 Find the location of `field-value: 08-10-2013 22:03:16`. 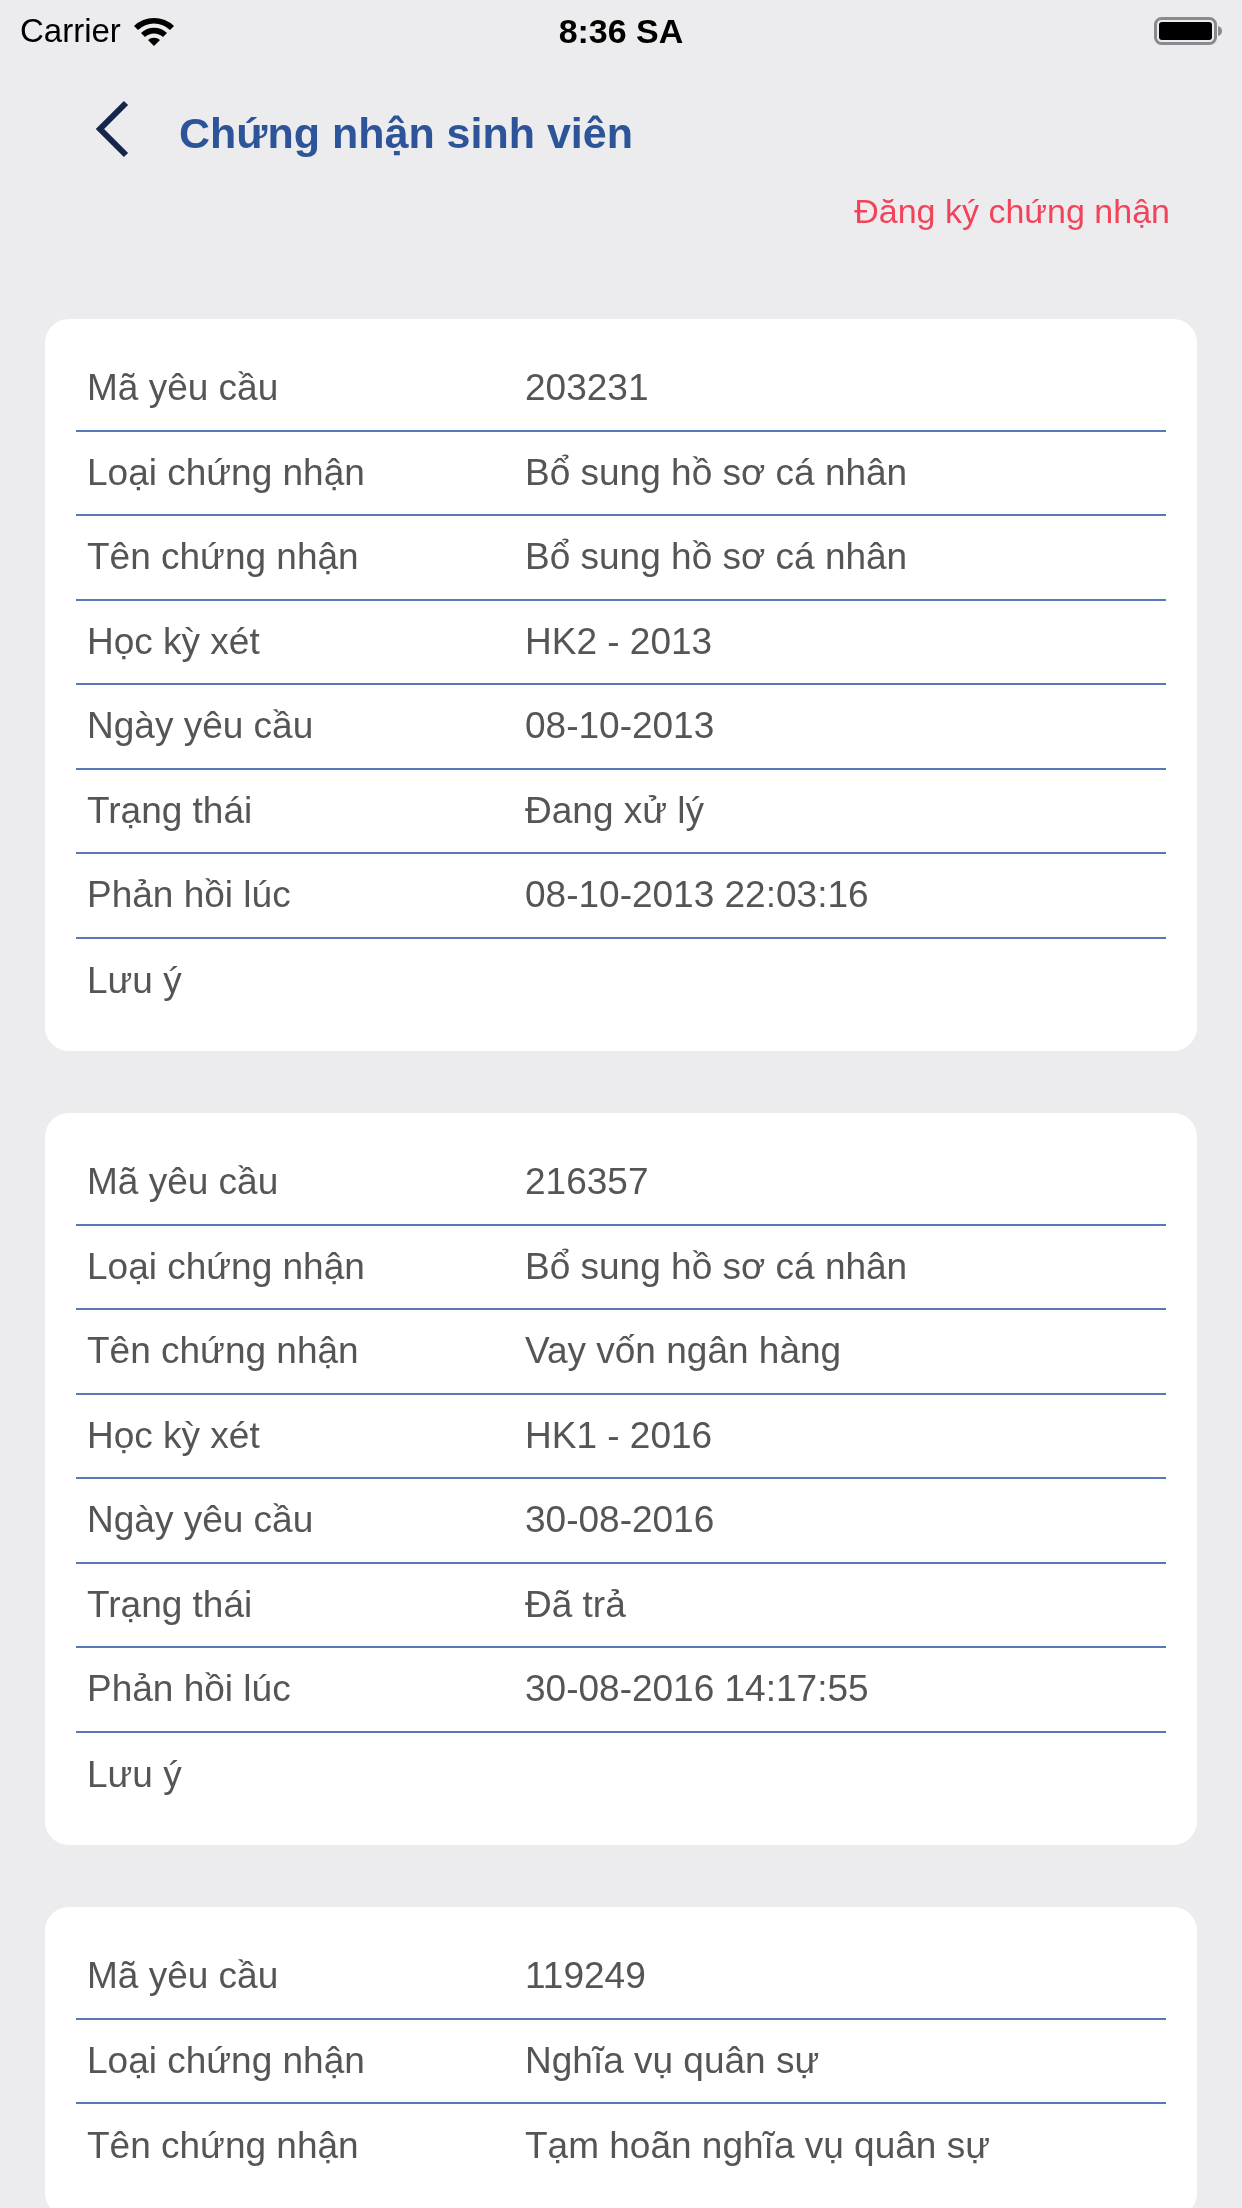

field-value: 08-10-2013 22:03:16 is located at coordinates (697, 895).